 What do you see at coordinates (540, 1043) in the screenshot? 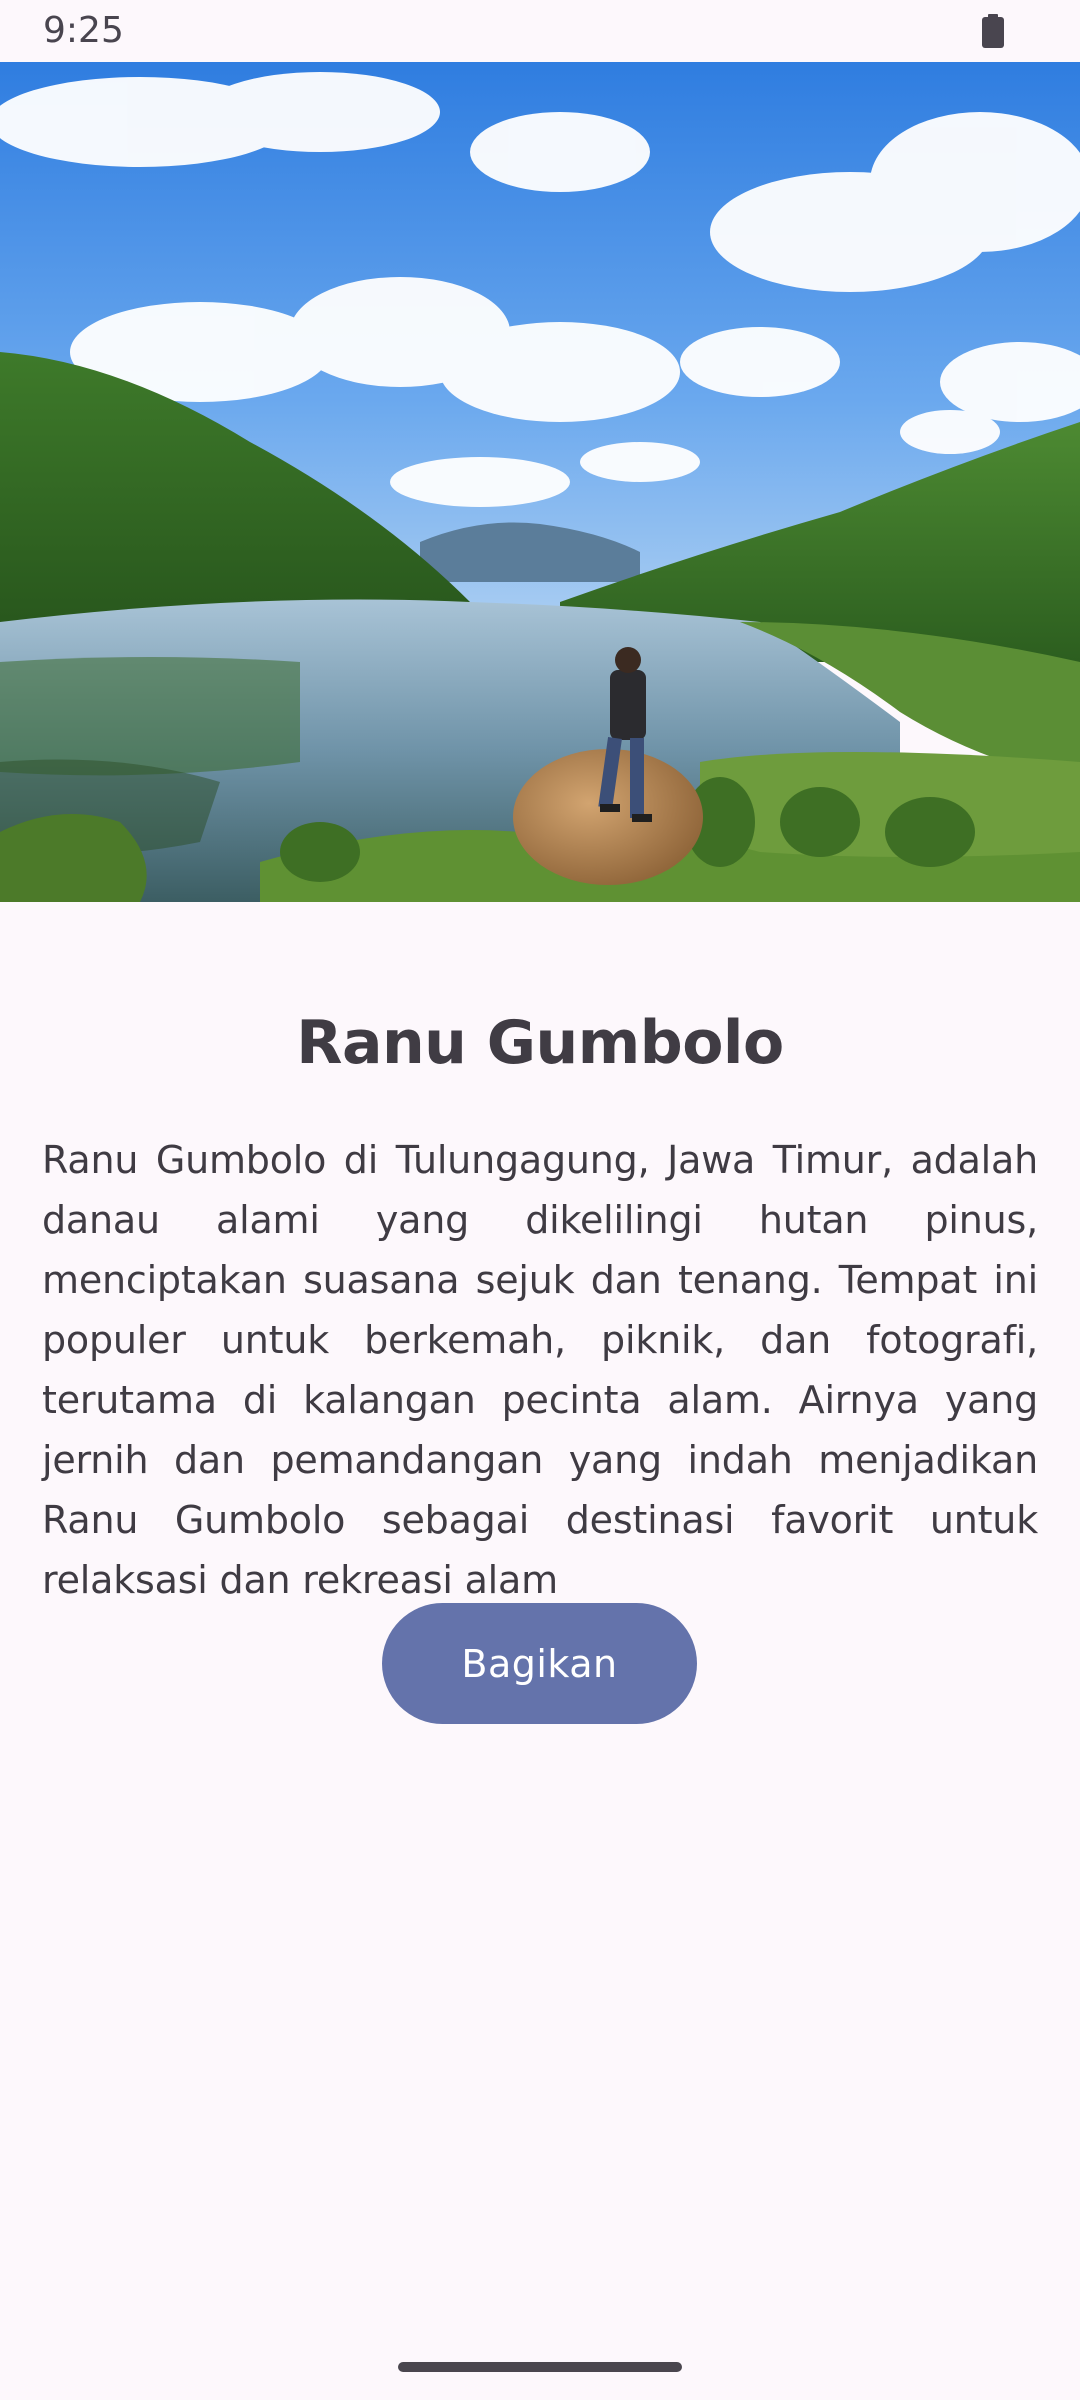
I see `page-title: Ranu Gumbolo` at bounding box center [540, 1043].